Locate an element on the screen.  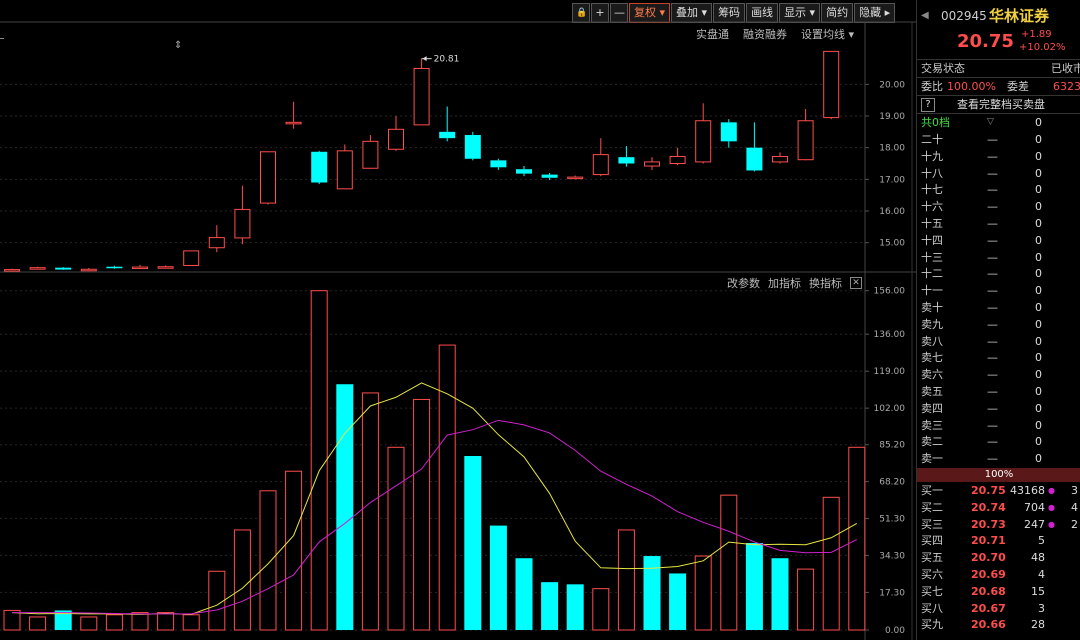
level-volume: 43168 is located at coordinates (1027, 490).